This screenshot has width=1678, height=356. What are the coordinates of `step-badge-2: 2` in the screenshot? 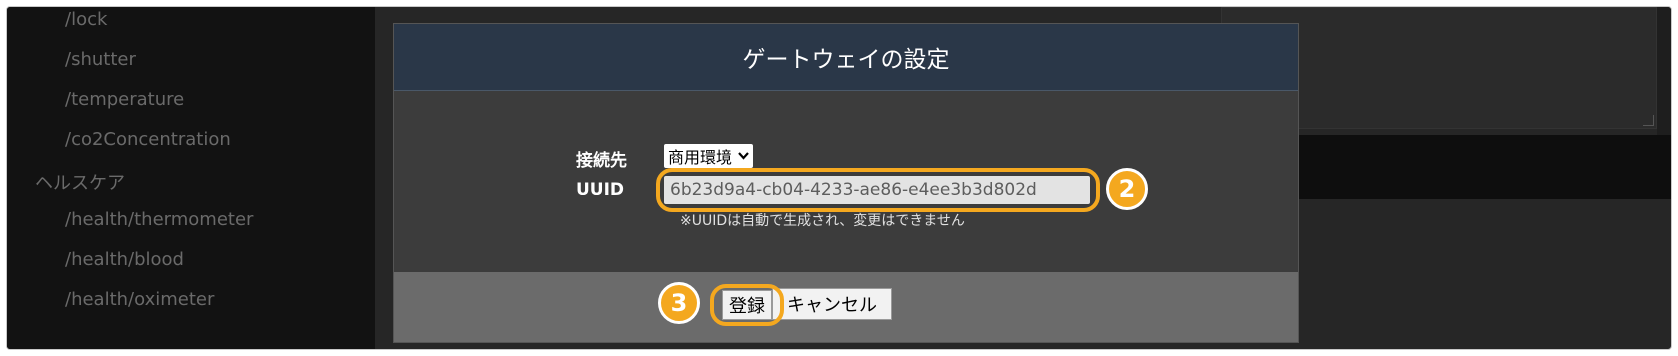 It's located at (1127, 189).